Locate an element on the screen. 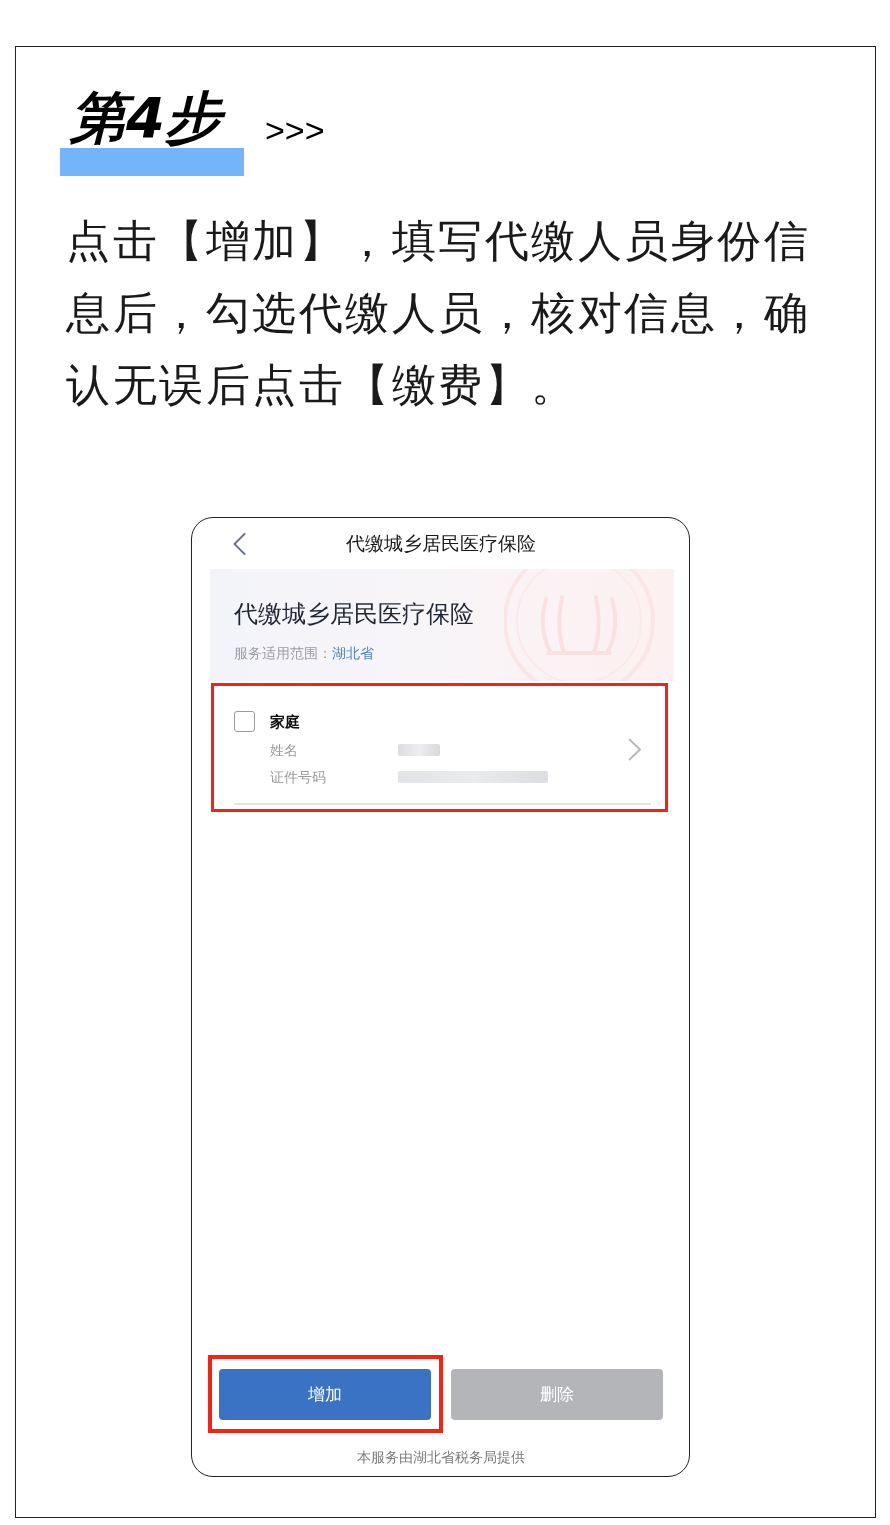 This screenshot has width=890, height=1525. action-button: 增加 is located at coordinates (325, 1394).